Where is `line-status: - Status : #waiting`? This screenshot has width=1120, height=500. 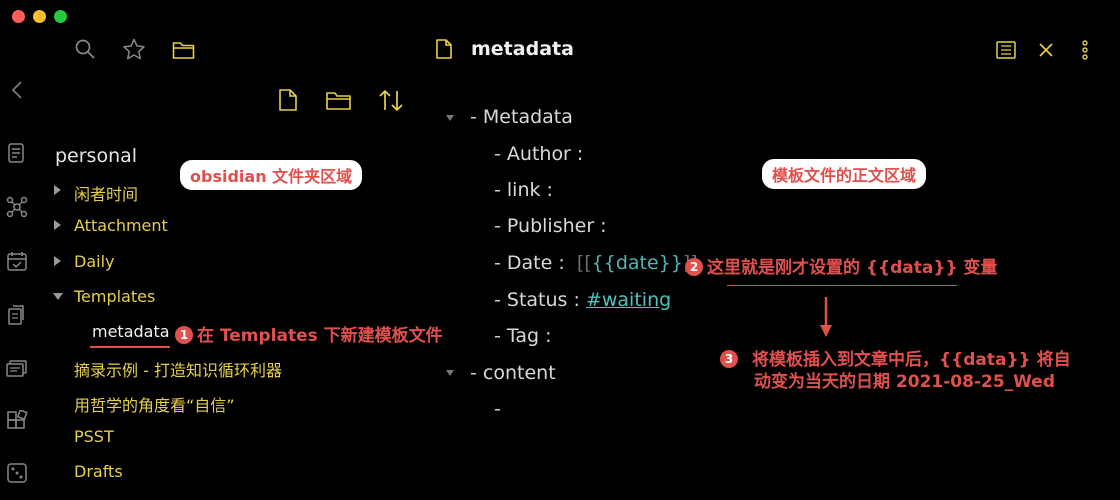
line-status: - Status : #waiting is located at coordinates (582, 300).